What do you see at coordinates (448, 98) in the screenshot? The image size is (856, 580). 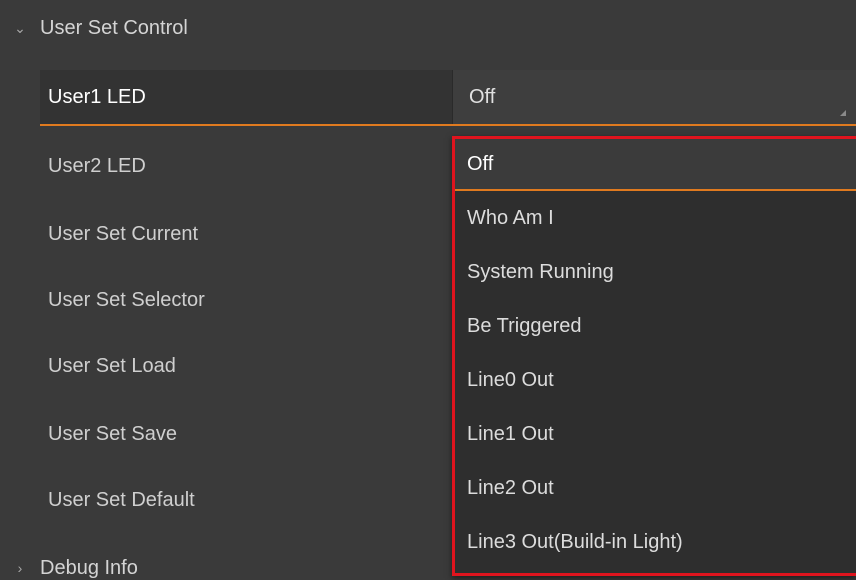 I see `property-row-user1-led: User1 LED Off` at bounding box center [448, 98].